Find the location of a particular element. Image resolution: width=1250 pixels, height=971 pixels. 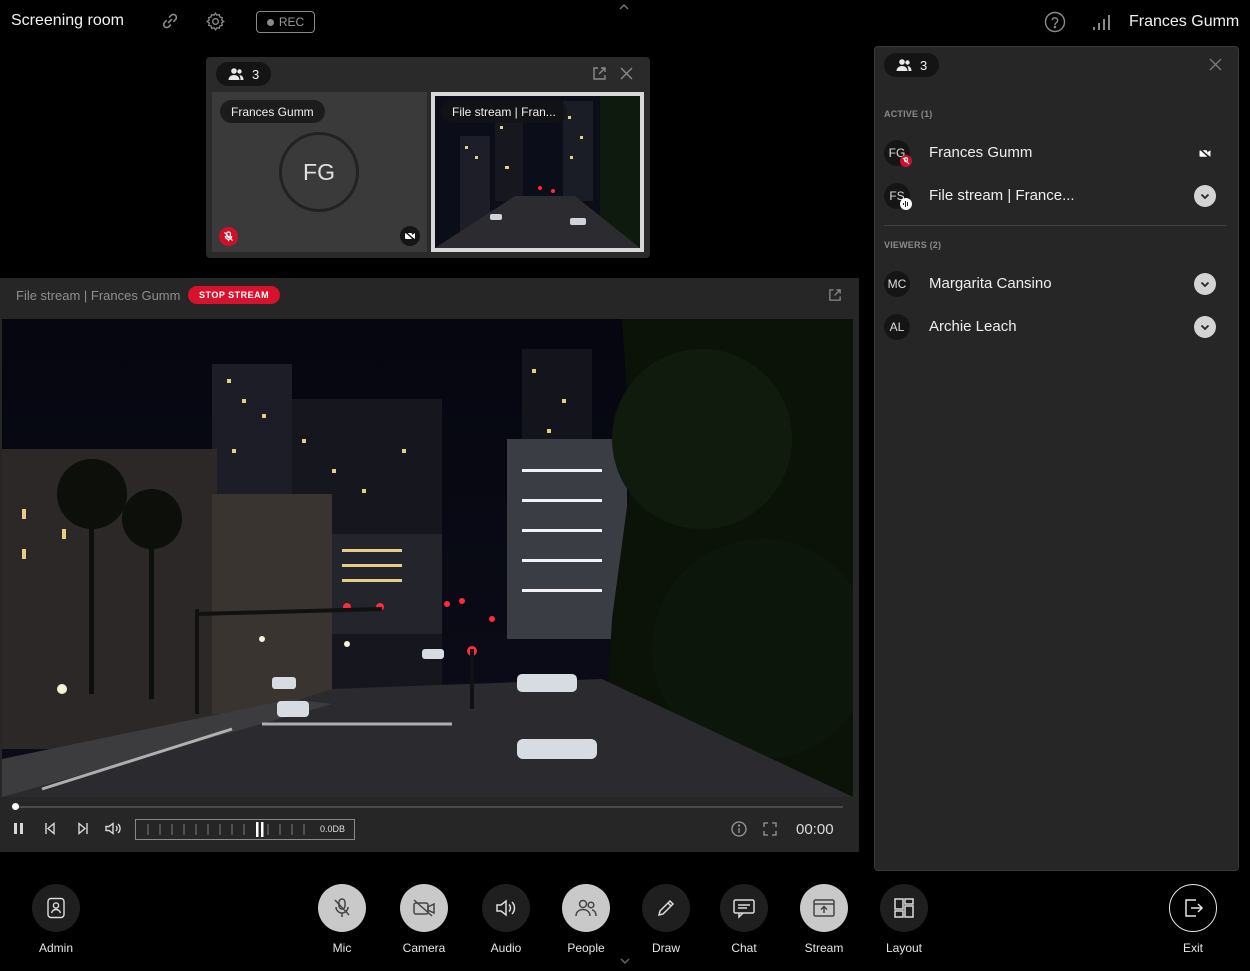

person-name: Archie Leach is located at coordinates (973, 326).